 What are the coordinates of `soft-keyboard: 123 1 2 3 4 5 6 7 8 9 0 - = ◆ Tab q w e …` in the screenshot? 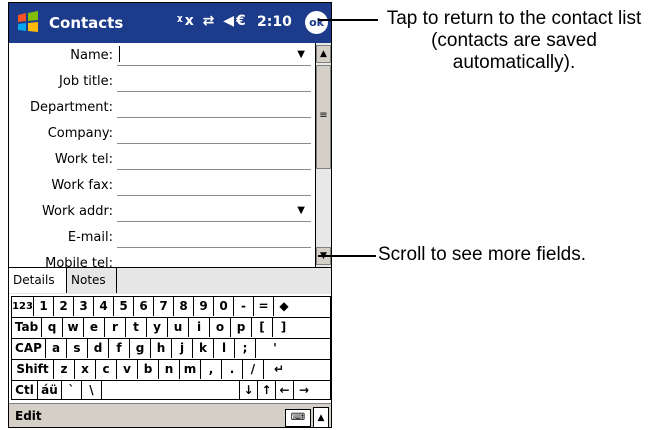 It's located at (171, 348).